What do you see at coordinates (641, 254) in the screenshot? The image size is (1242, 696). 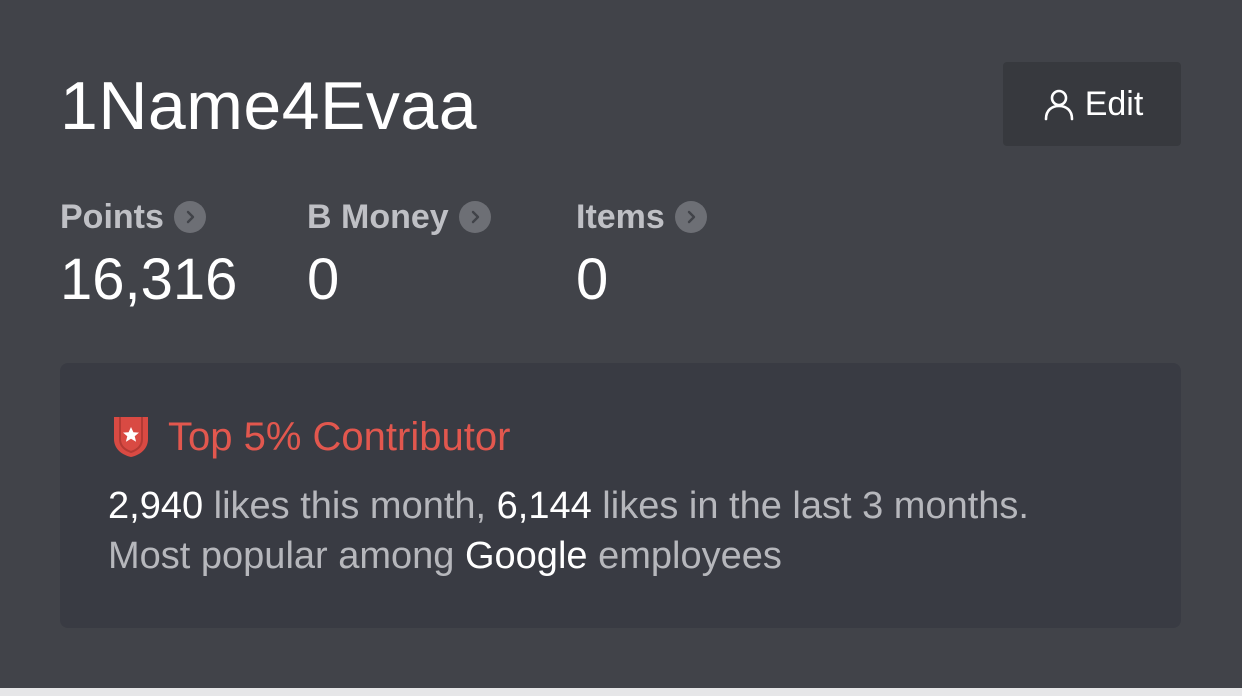 I see `stat-items: Items 0` at bounding box center [641, 254].